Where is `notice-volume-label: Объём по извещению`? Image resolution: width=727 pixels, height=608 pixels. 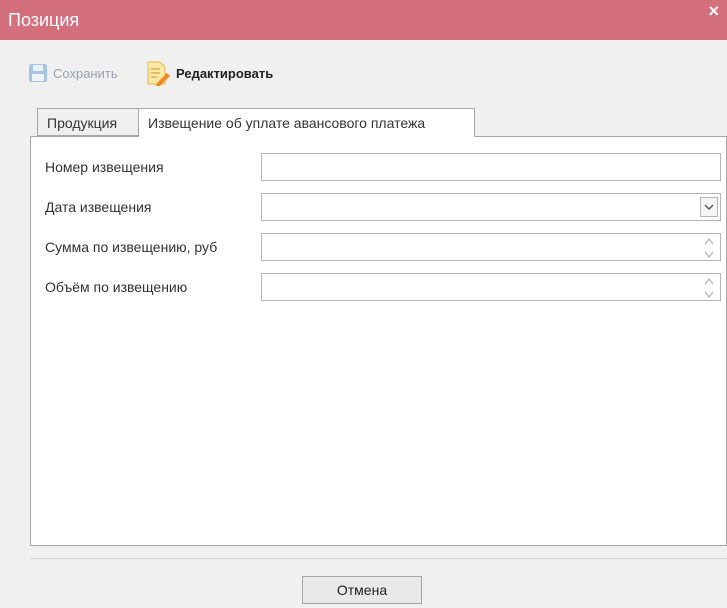 notice-volume-label: Объём по извещению is located at coordinates (116, 287).